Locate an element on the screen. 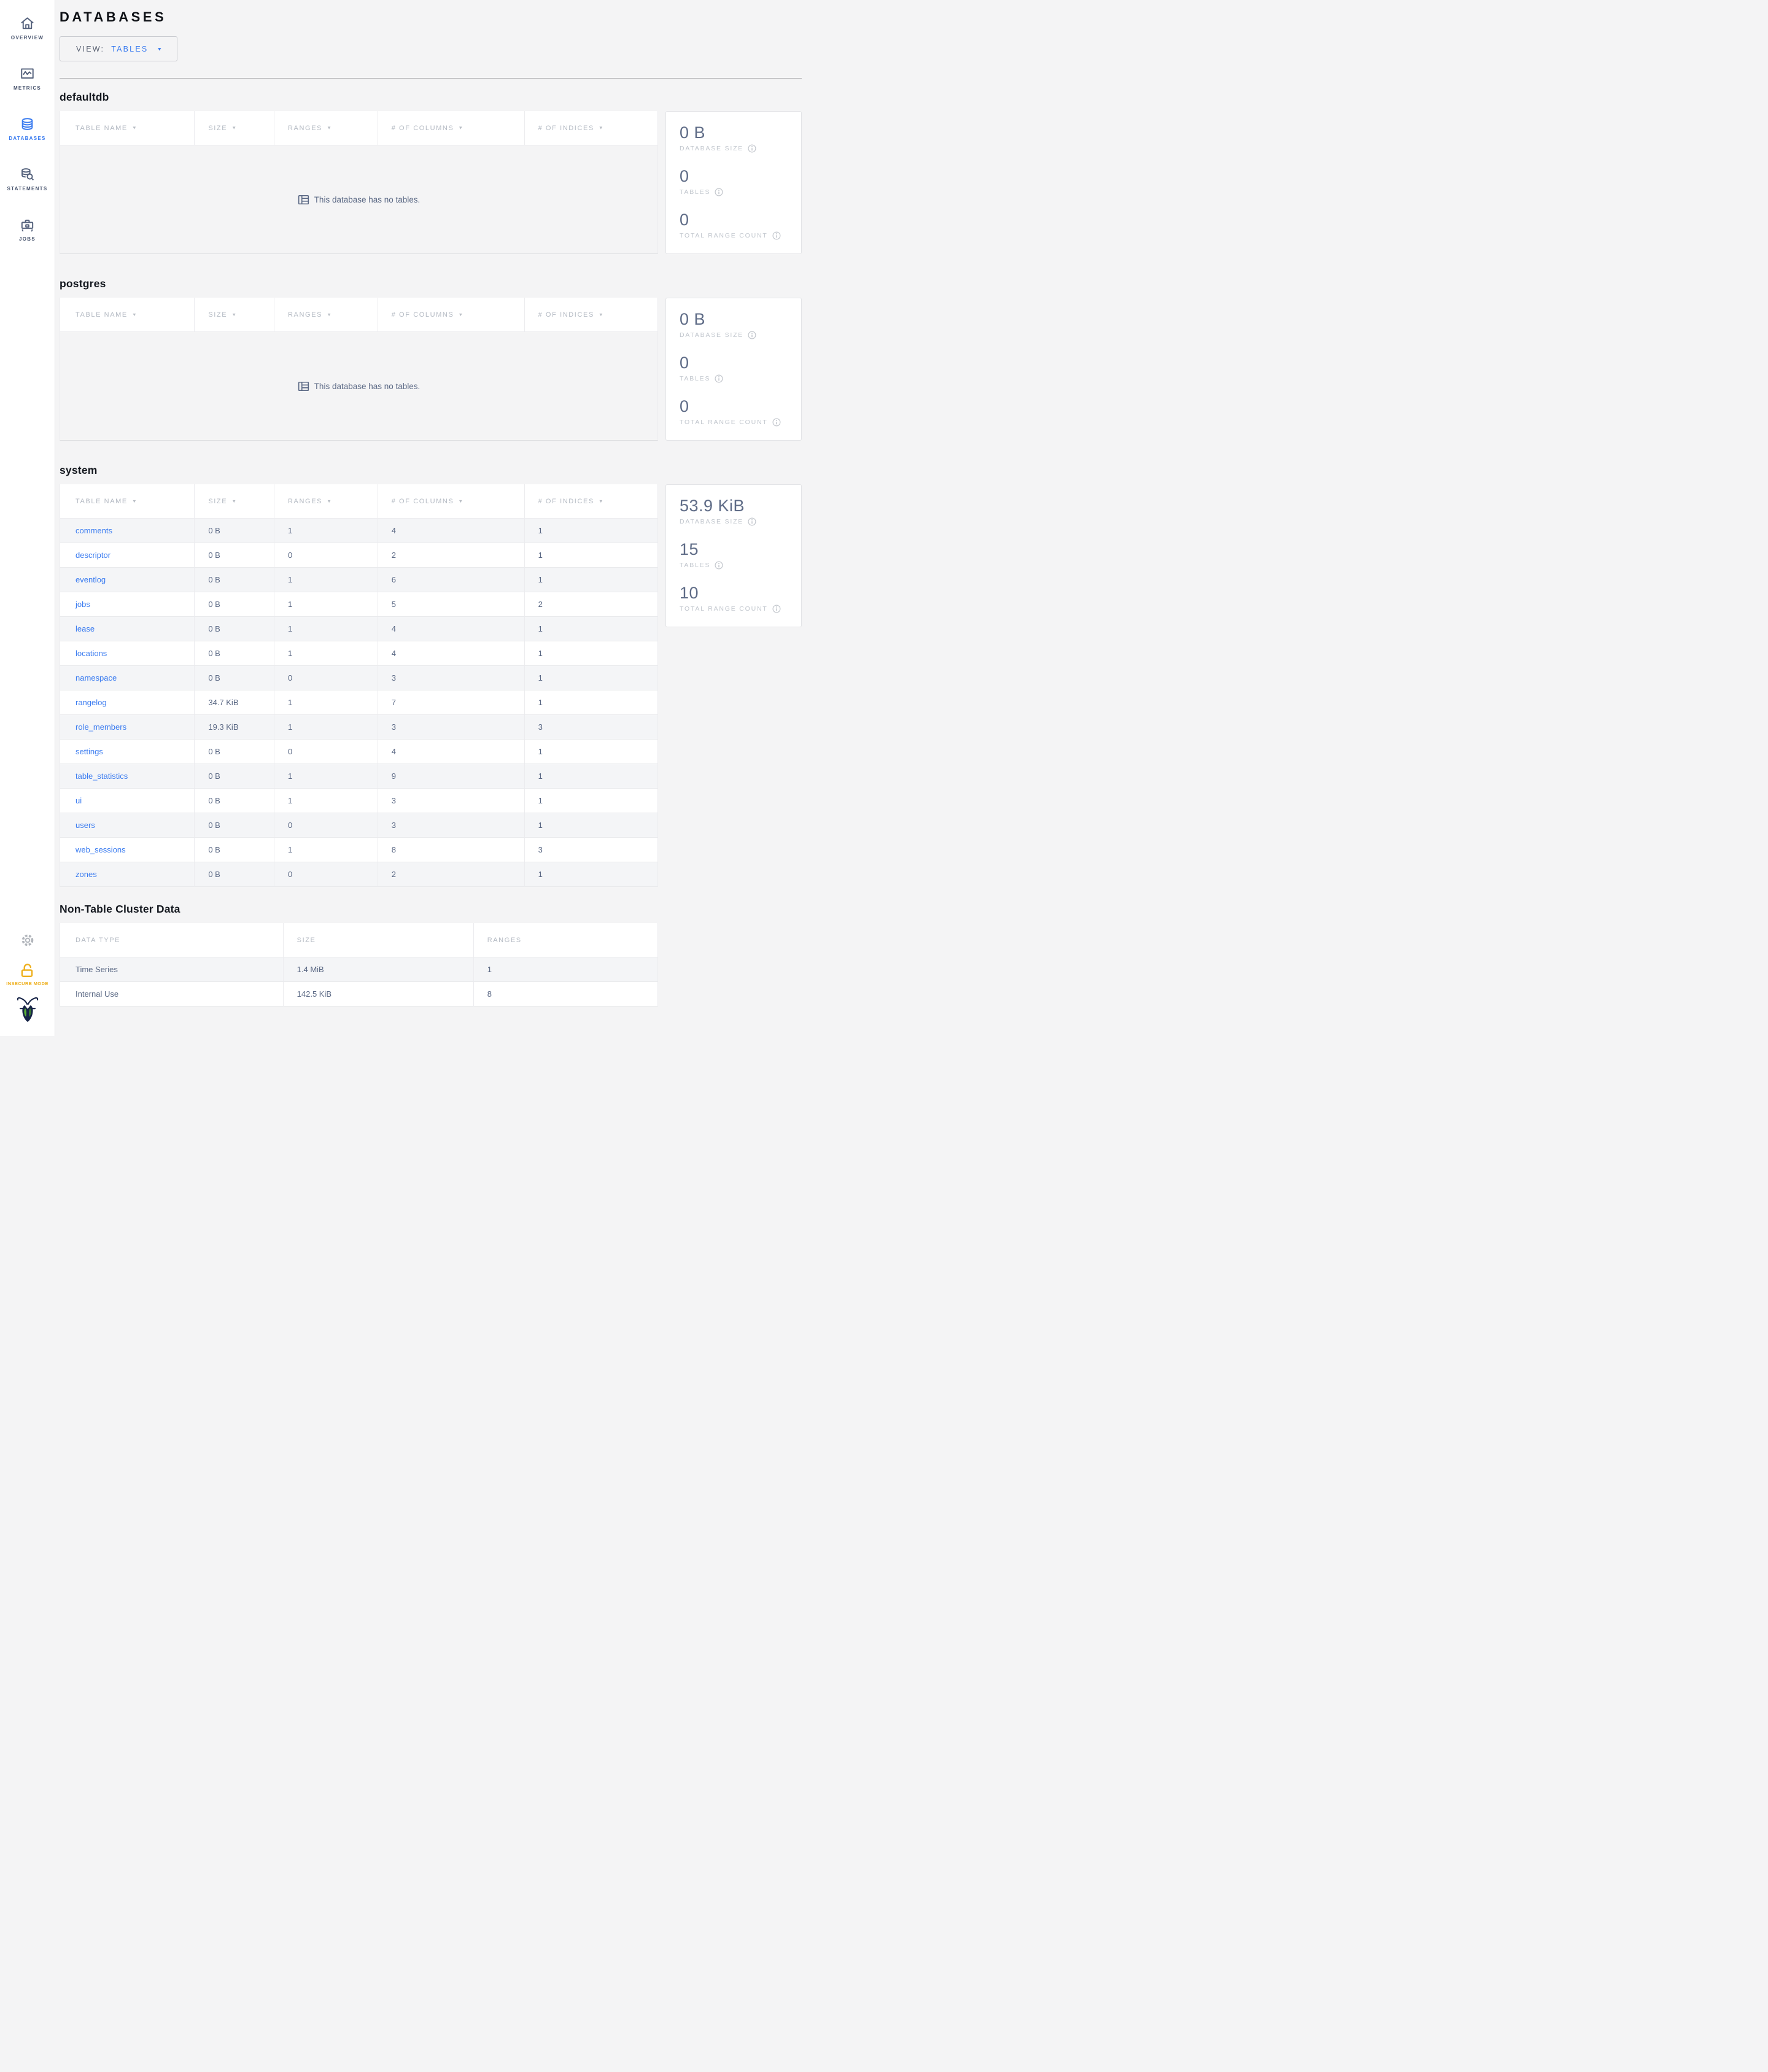 This screenshot has height=2072, width=1768. sidebar-item-label: STATEMENTS is located at coordinates (27, 188).